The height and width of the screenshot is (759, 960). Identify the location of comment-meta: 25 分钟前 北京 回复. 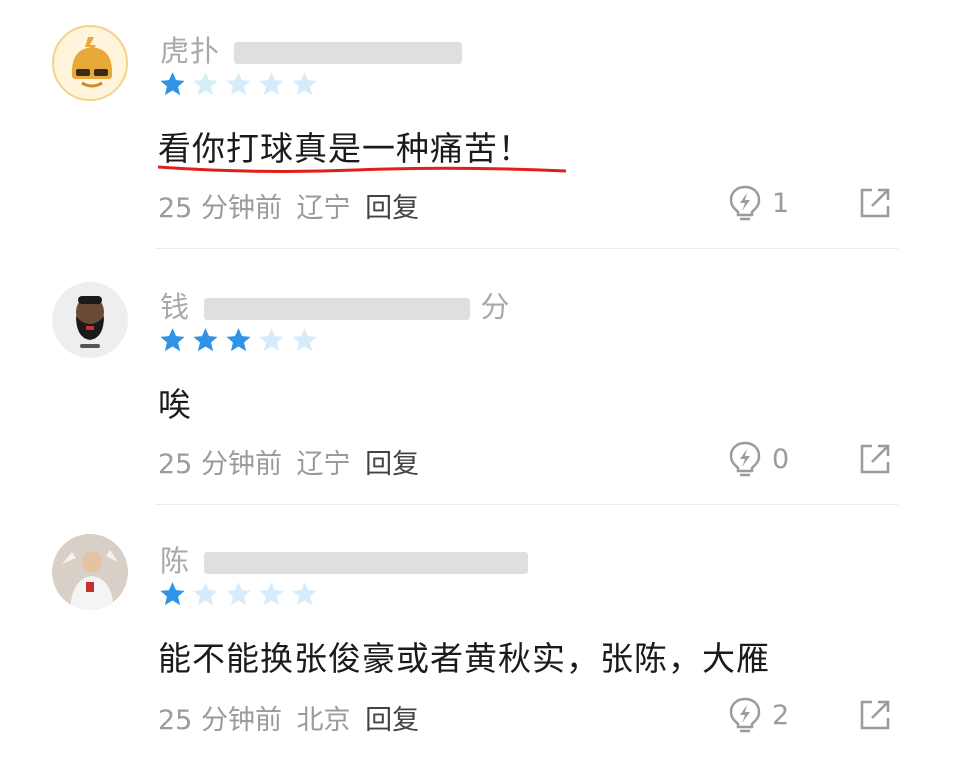
(288, 717).